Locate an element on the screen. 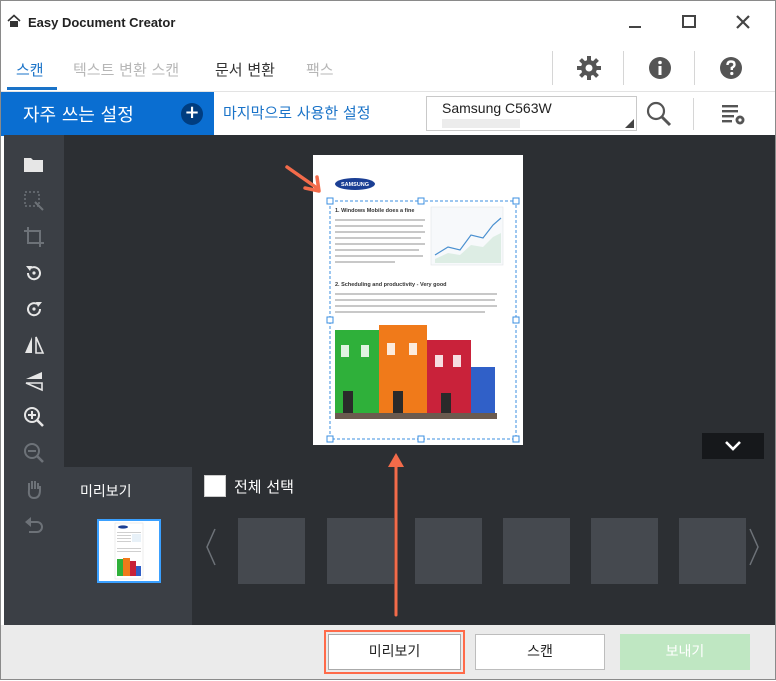 This screenshot has width=776, height=681. zoom-out-icon is located at coordinates (34, 453).